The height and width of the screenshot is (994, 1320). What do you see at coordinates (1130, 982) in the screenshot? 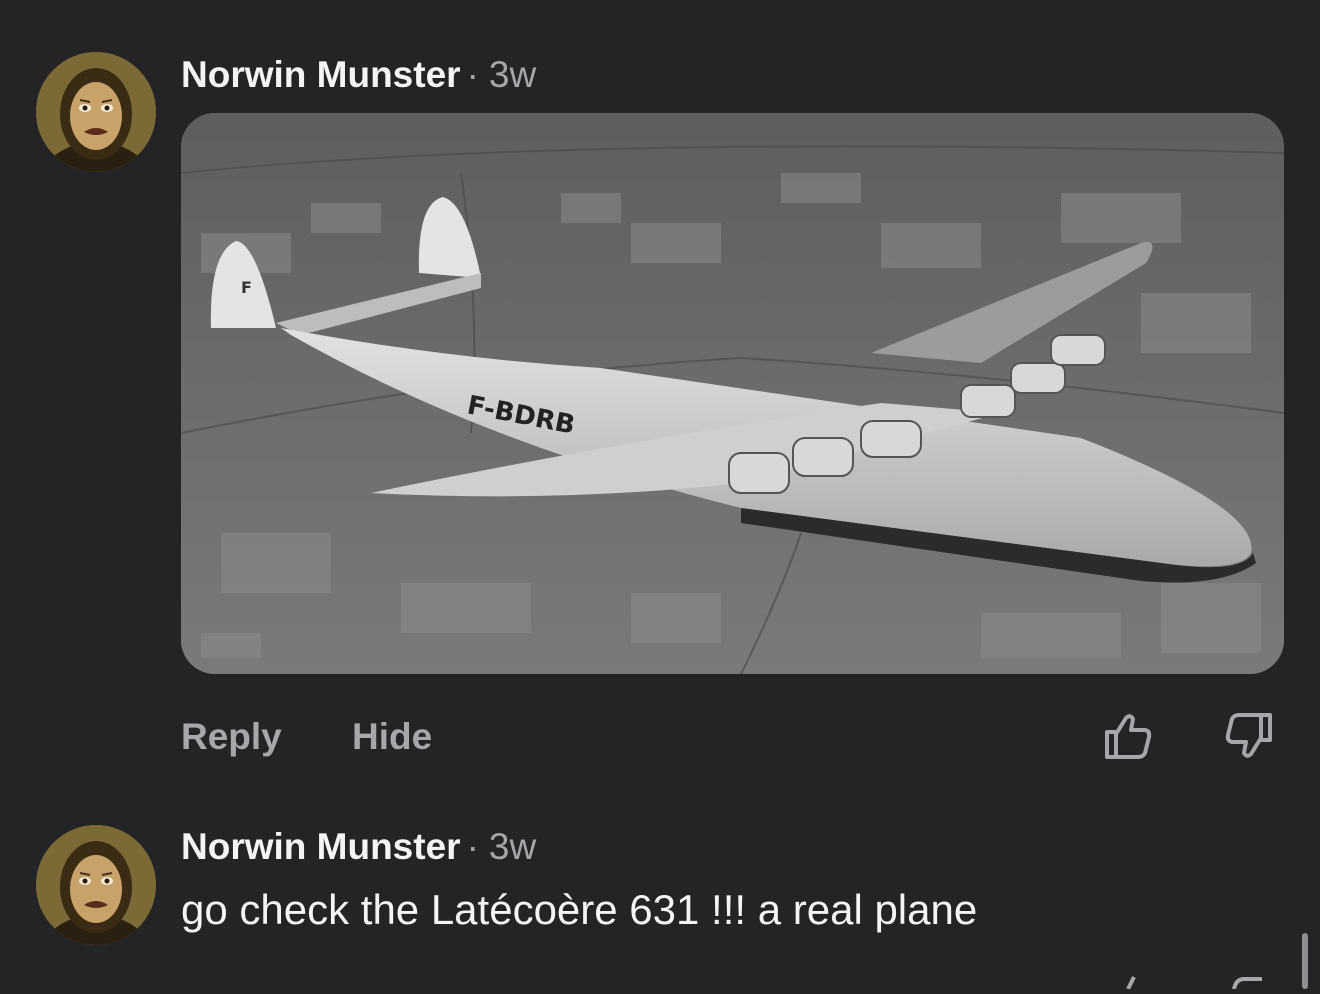
I see `partial-thumbs-up-icon` at bounding box center [1130, 982].